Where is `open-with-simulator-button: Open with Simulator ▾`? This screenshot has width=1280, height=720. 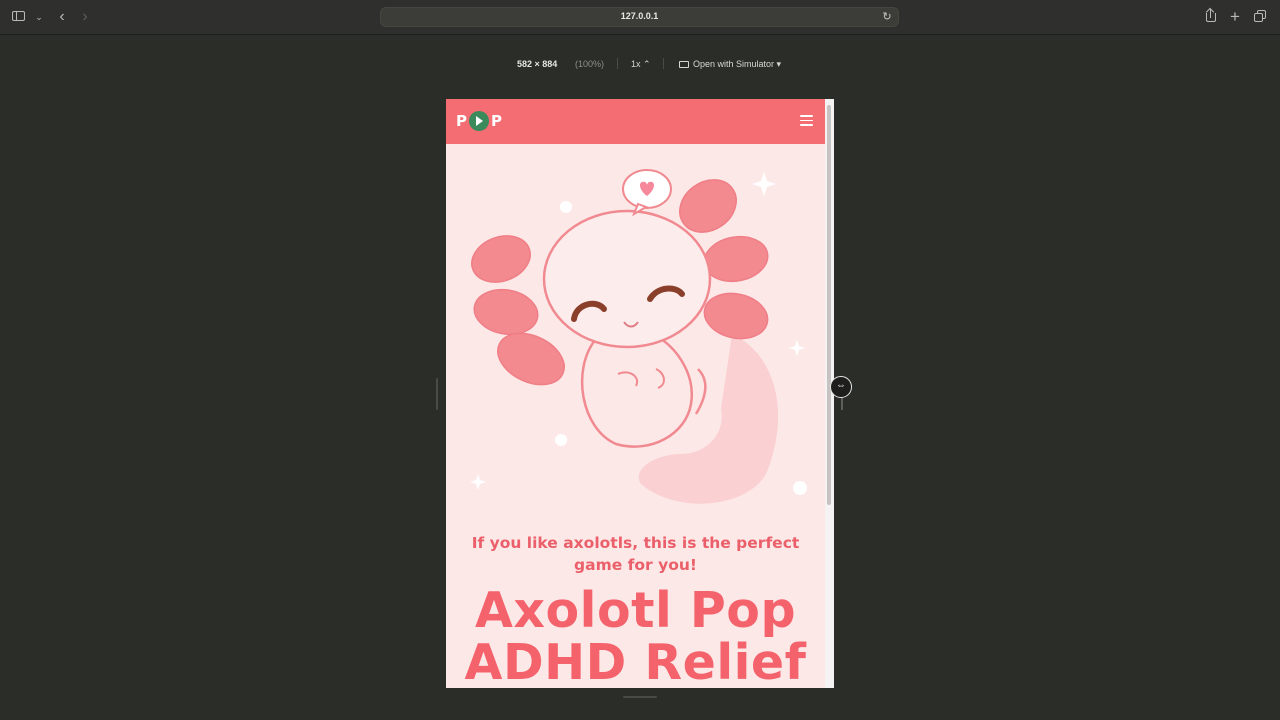 open-with-simulator-button: Open with Simulator ▾ is located at coordinates (730, 64).